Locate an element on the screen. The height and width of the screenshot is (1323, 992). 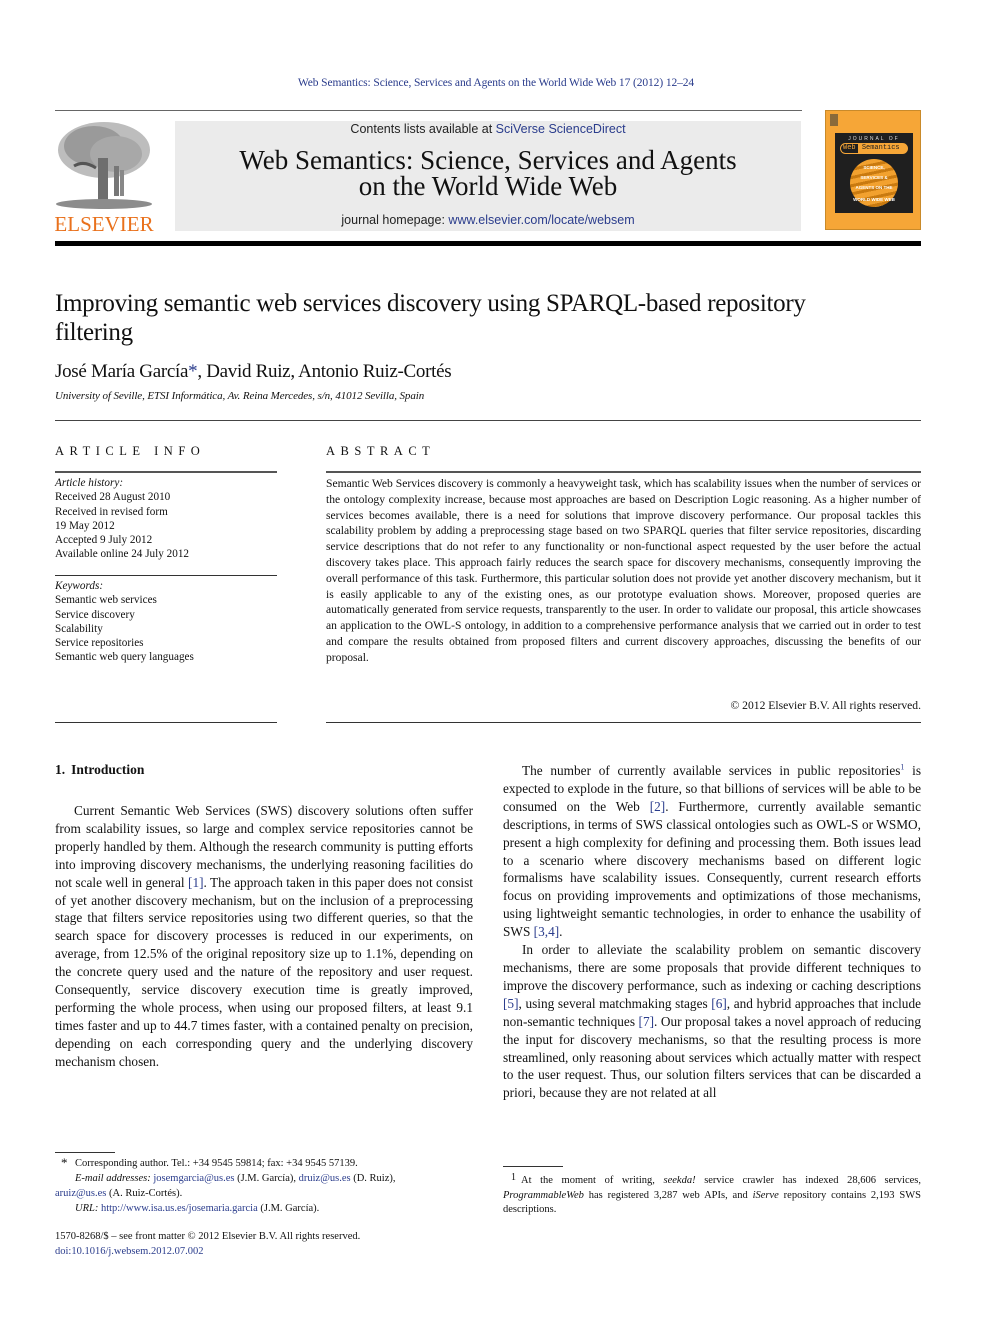
doi-link: doi:10.1016/j.websem.2012.07.002 is located at coordinates (129, 1251).